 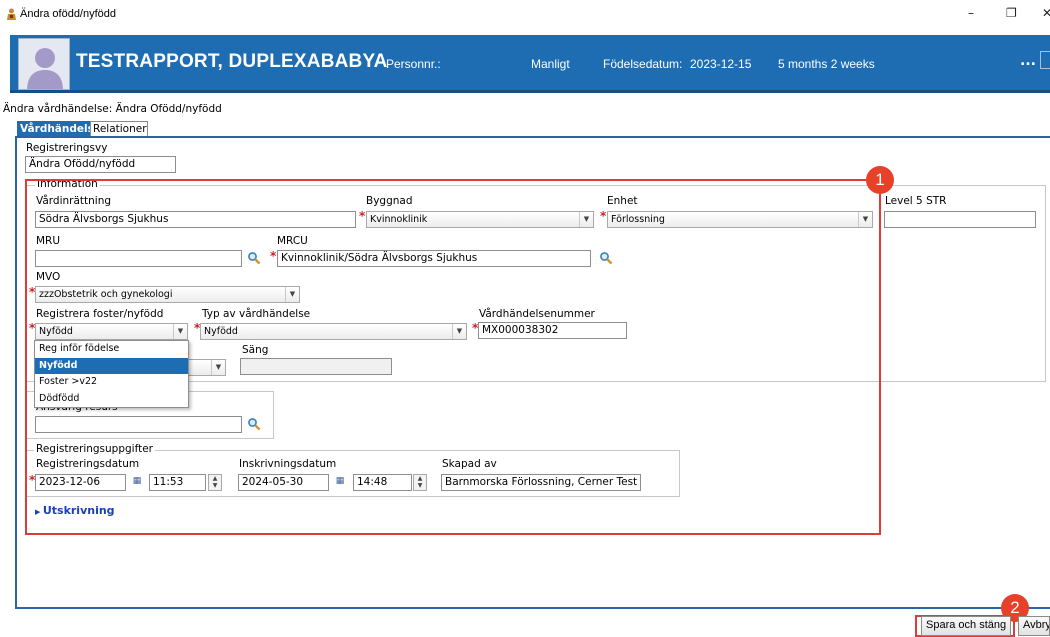 What do you see at coordinates (100, 164) in the screenshot?
I see `registreringsvy-field: Ändra Ofödd/nyfödd` at bounding box center [100, 164].